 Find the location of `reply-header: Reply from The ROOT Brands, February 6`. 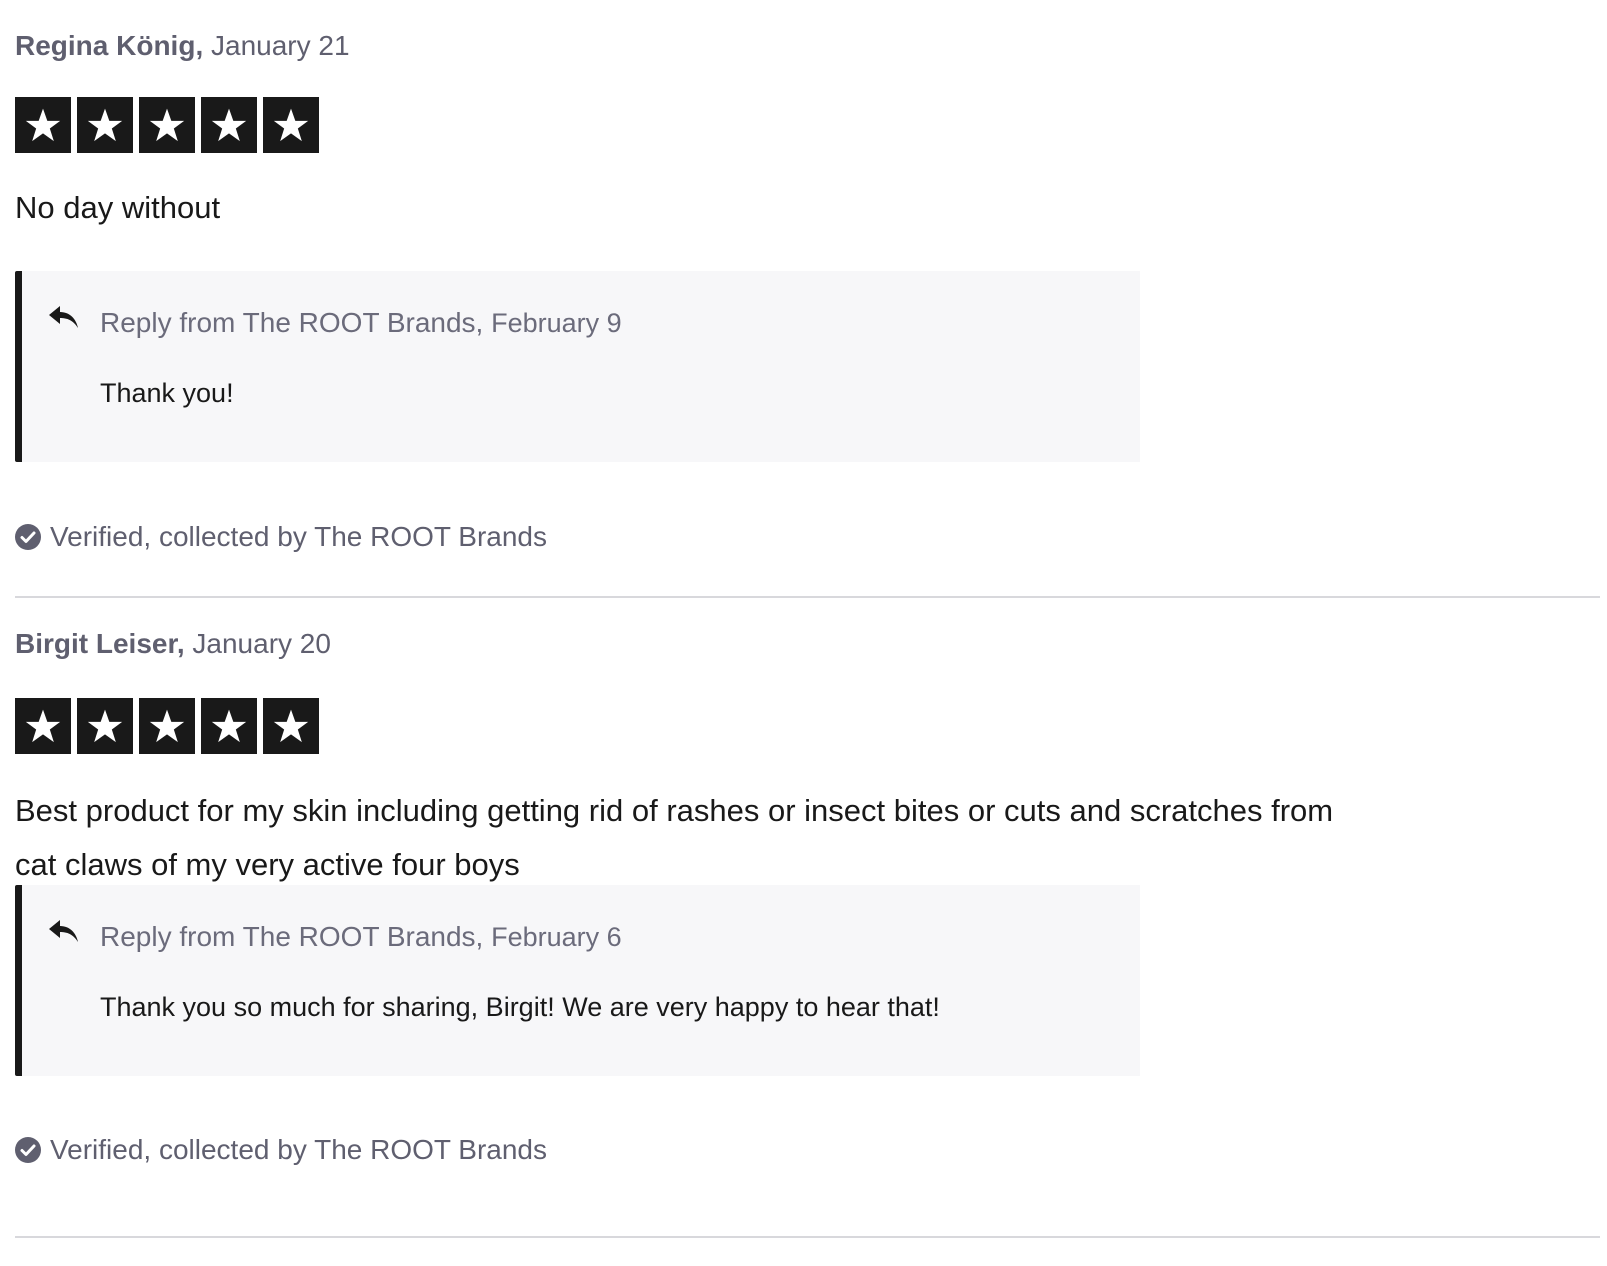

reply-header: Reply from The ROOT Brands, February 6 is located at coordinates (361, 937).